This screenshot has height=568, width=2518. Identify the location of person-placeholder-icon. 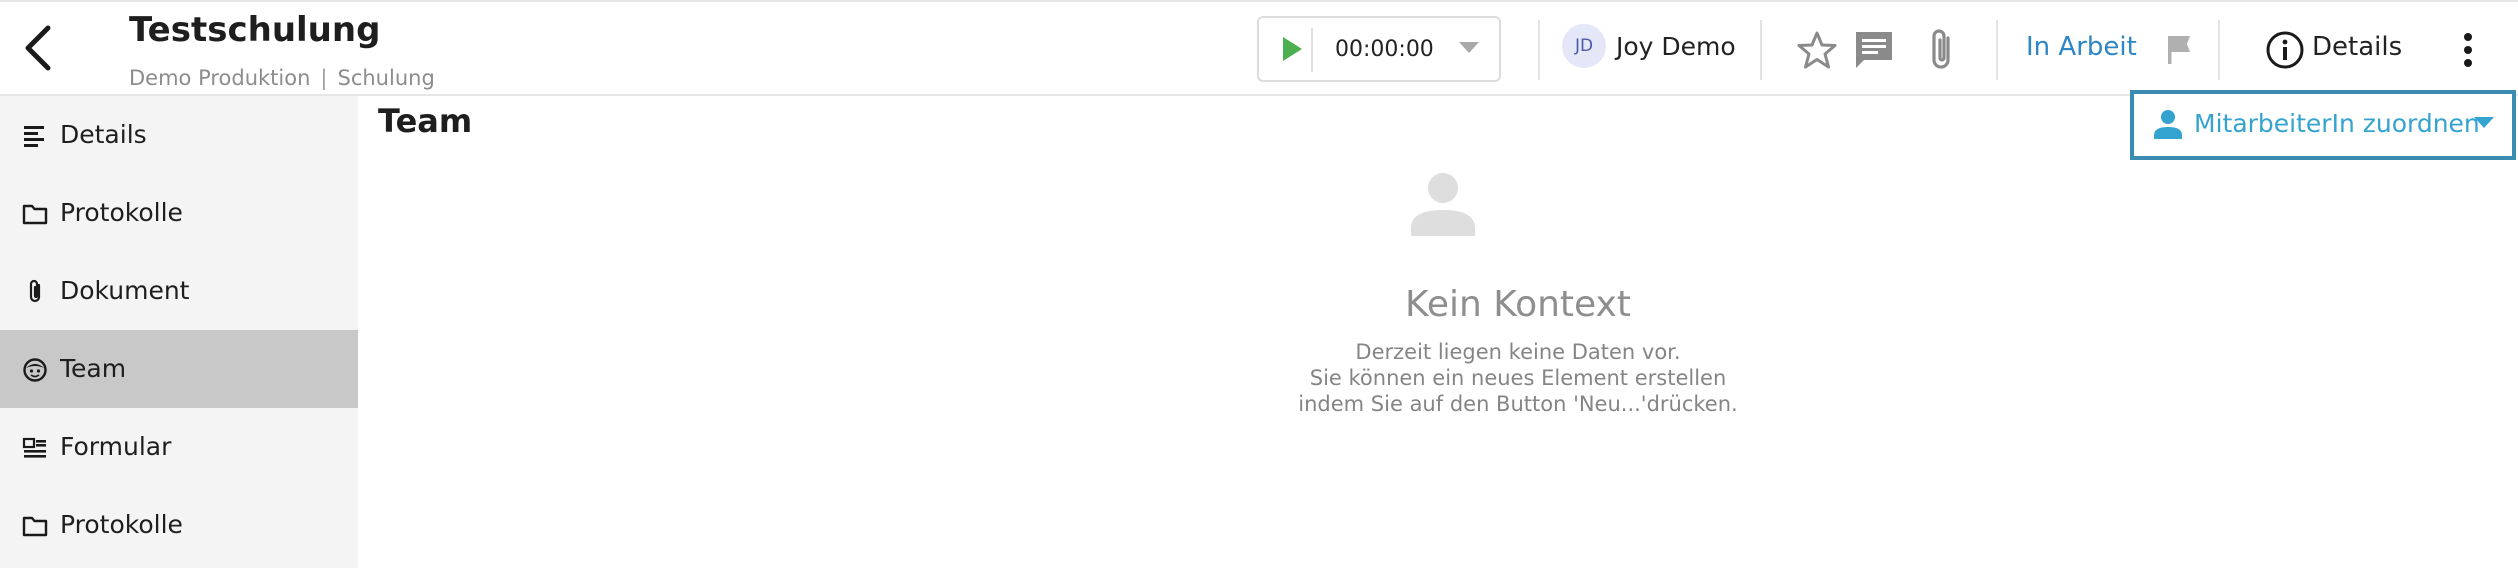
(1443, 204).